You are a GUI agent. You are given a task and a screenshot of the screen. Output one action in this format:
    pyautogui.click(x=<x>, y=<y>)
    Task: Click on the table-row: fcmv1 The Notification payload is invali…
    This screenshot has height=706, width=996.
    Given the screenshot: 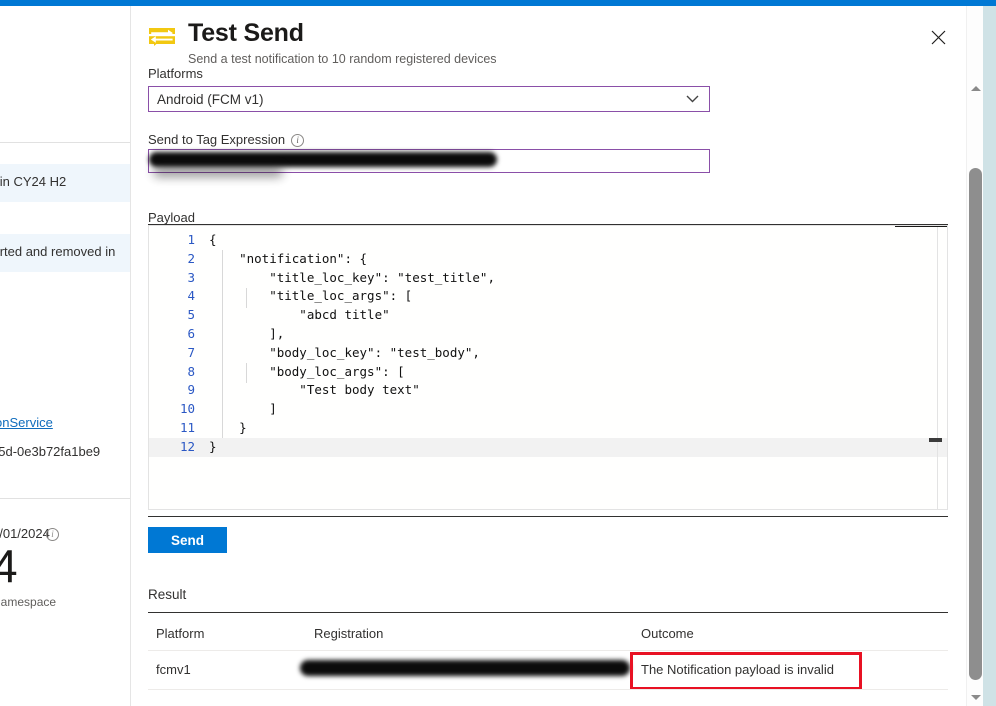 What is the action you would take?
    pyautogui.click(x=548, y=670)
    